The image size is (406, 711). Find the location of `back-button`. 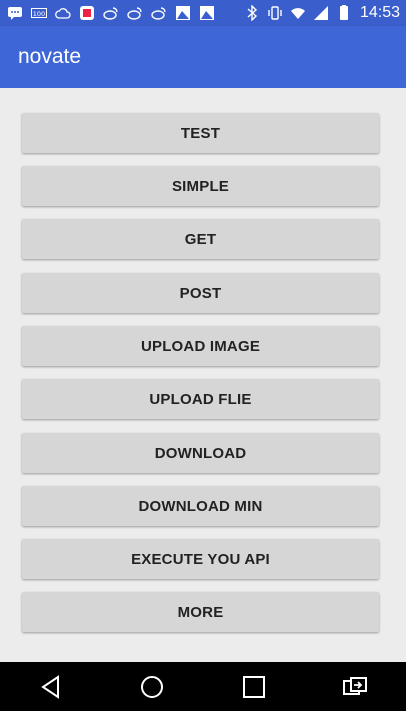

back-button is located at coordinates (51, 687).